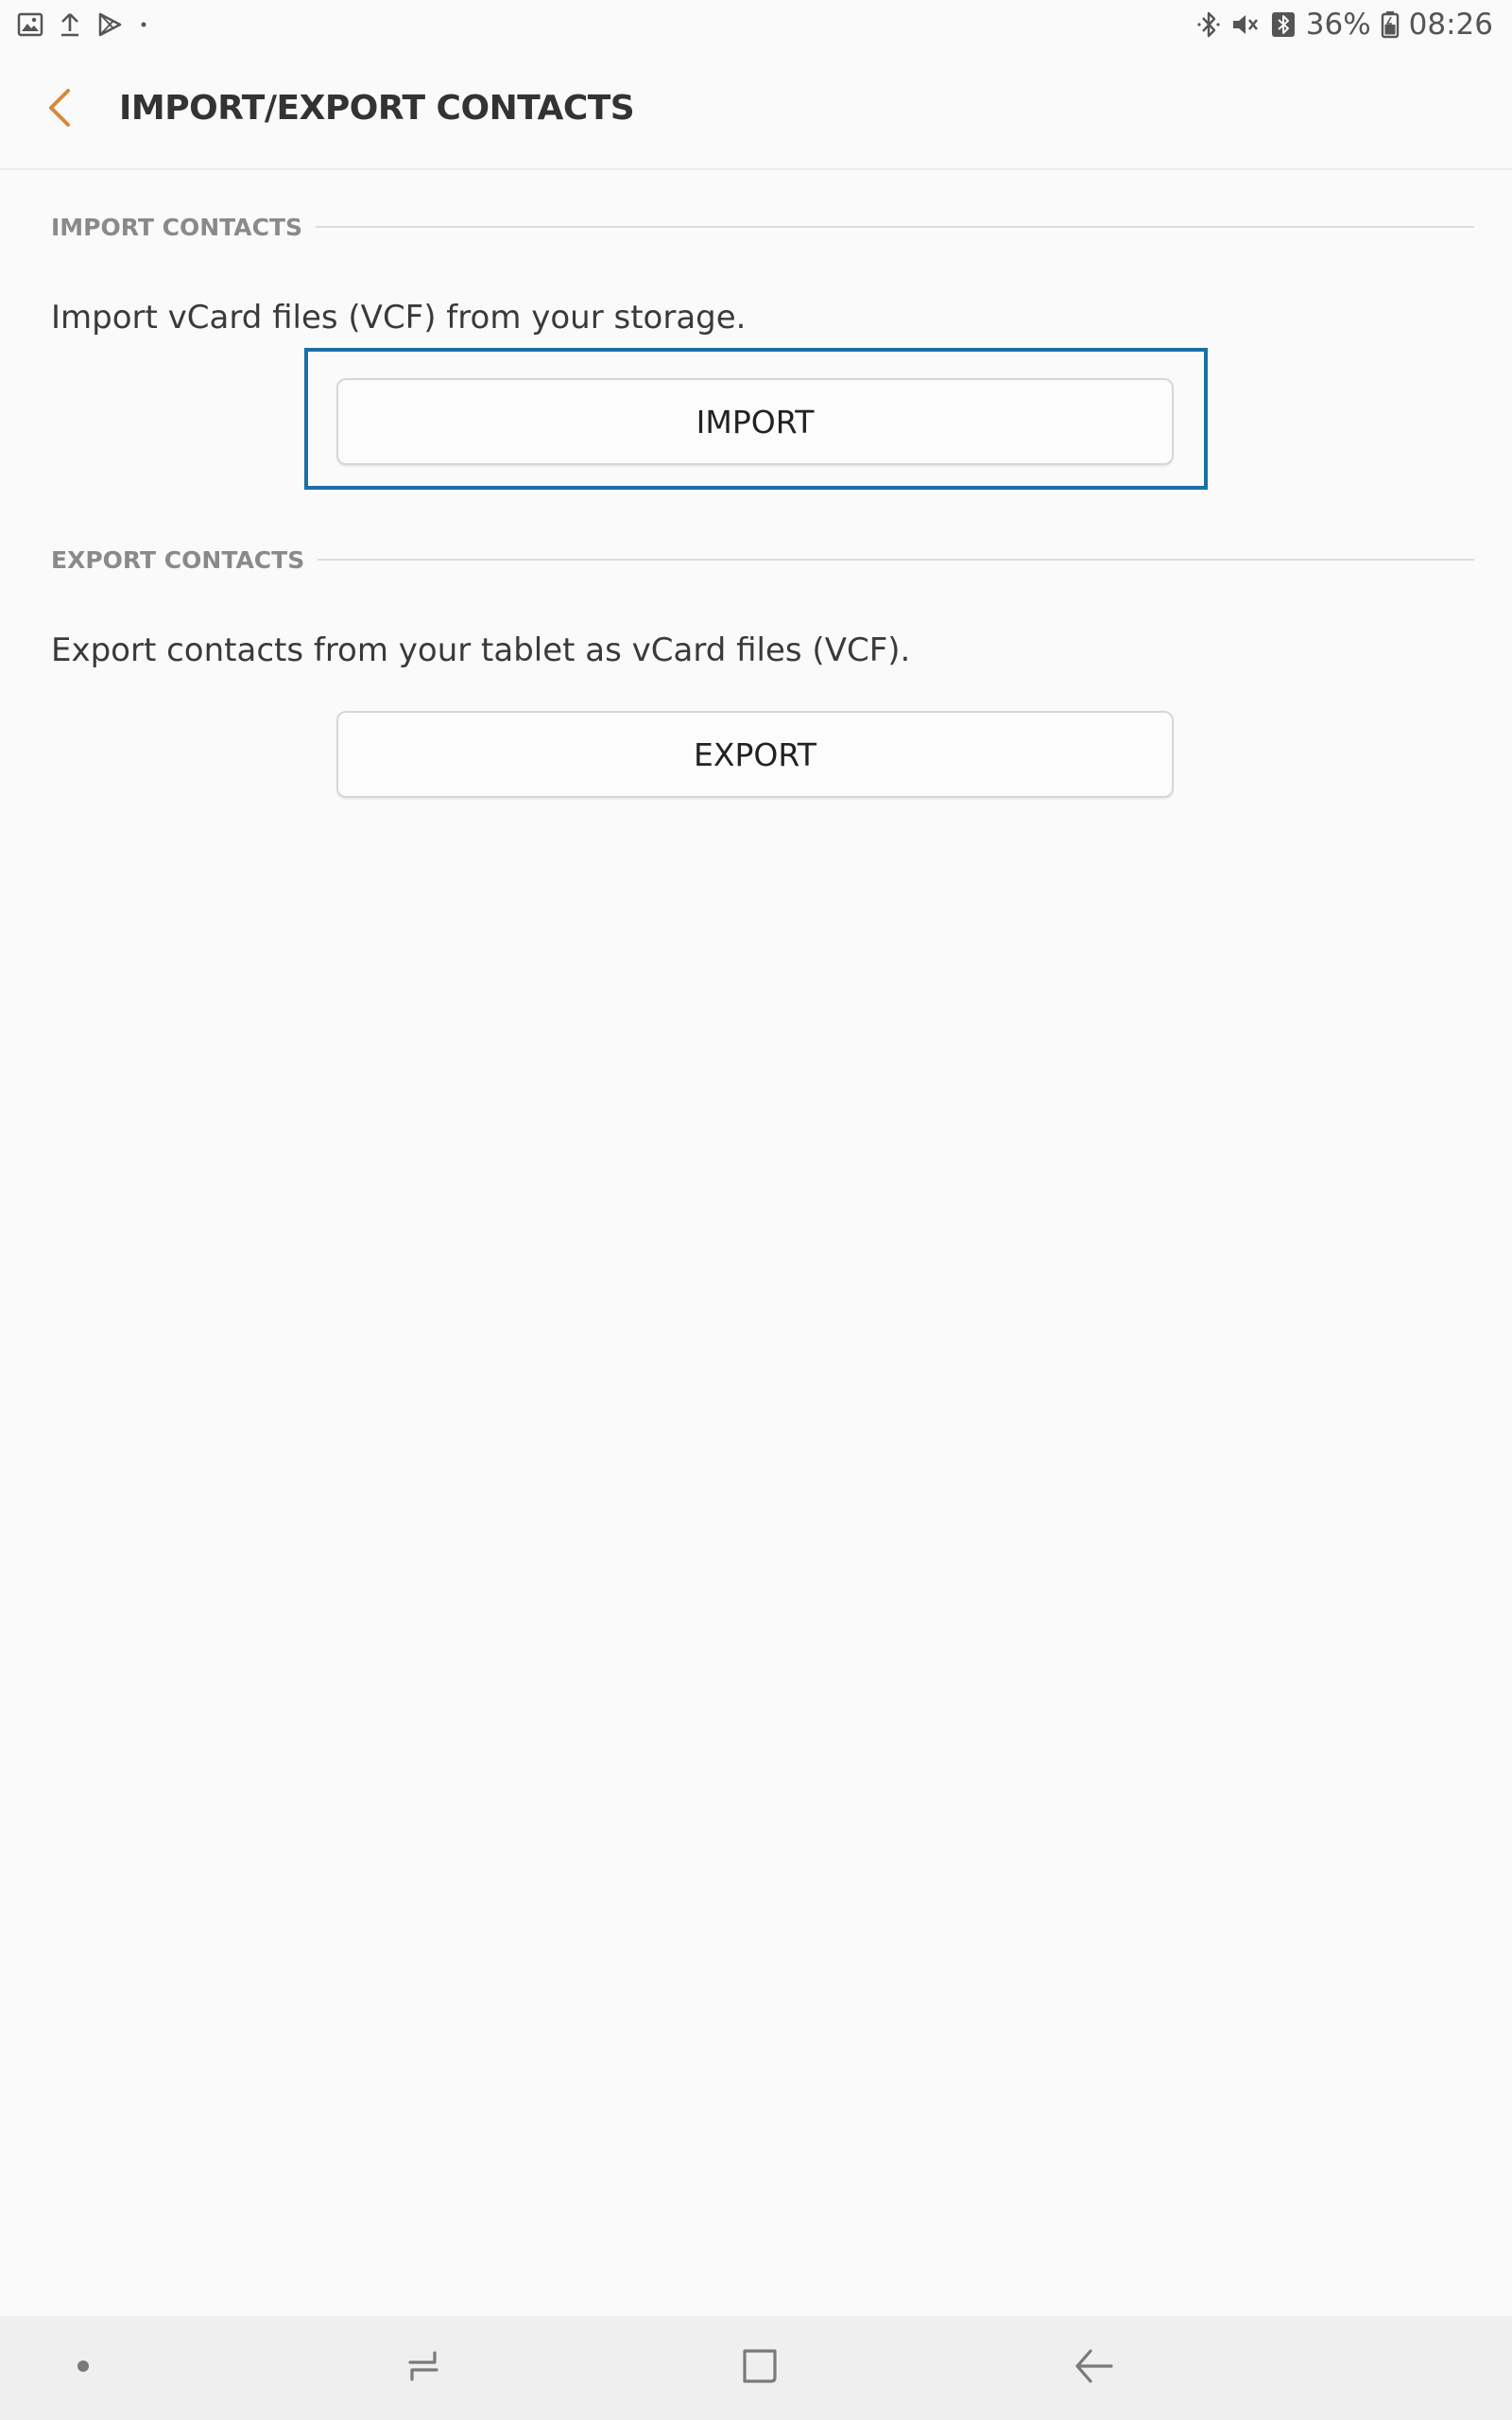  Describe the element at coordinates (755, 754) in the screenshot. I see `export-button: EXPORT` at that location.